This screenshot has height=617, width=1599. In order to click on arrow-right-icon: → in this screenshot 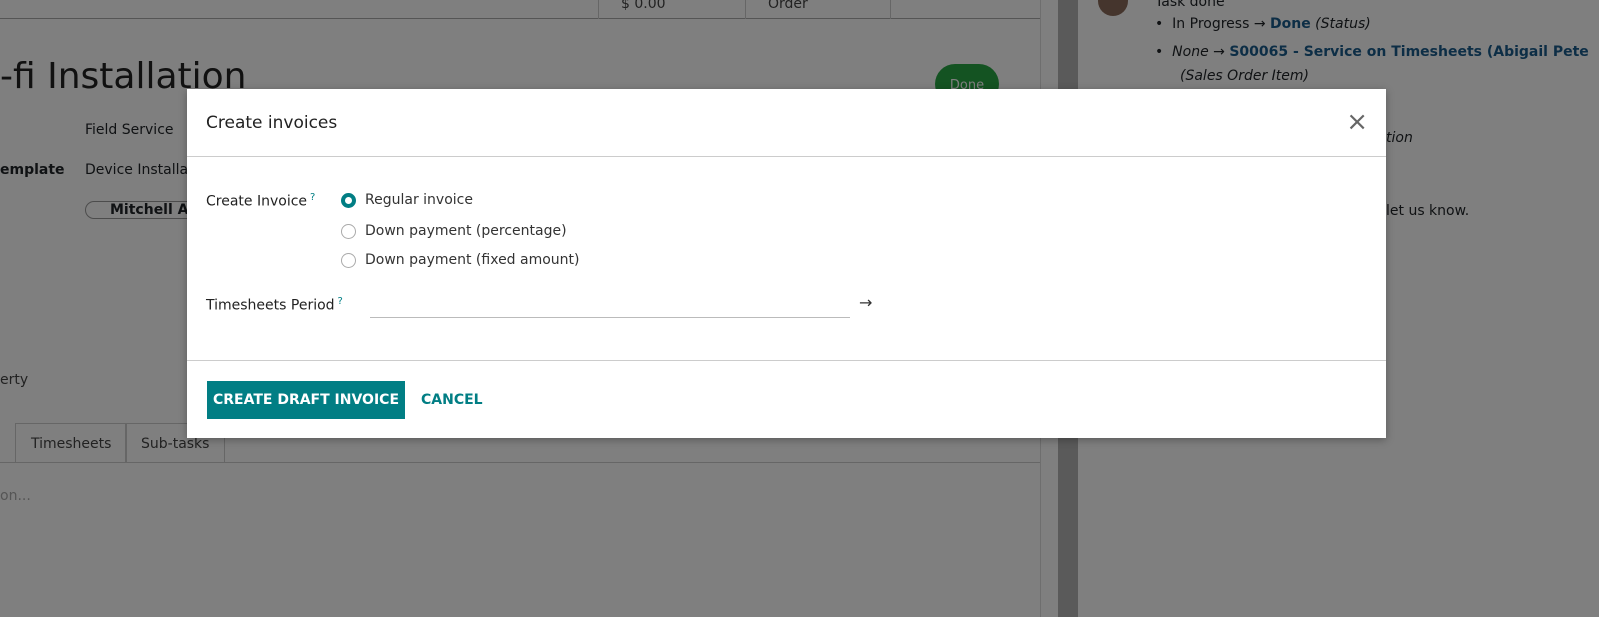, I will do `click(866, 302)`.